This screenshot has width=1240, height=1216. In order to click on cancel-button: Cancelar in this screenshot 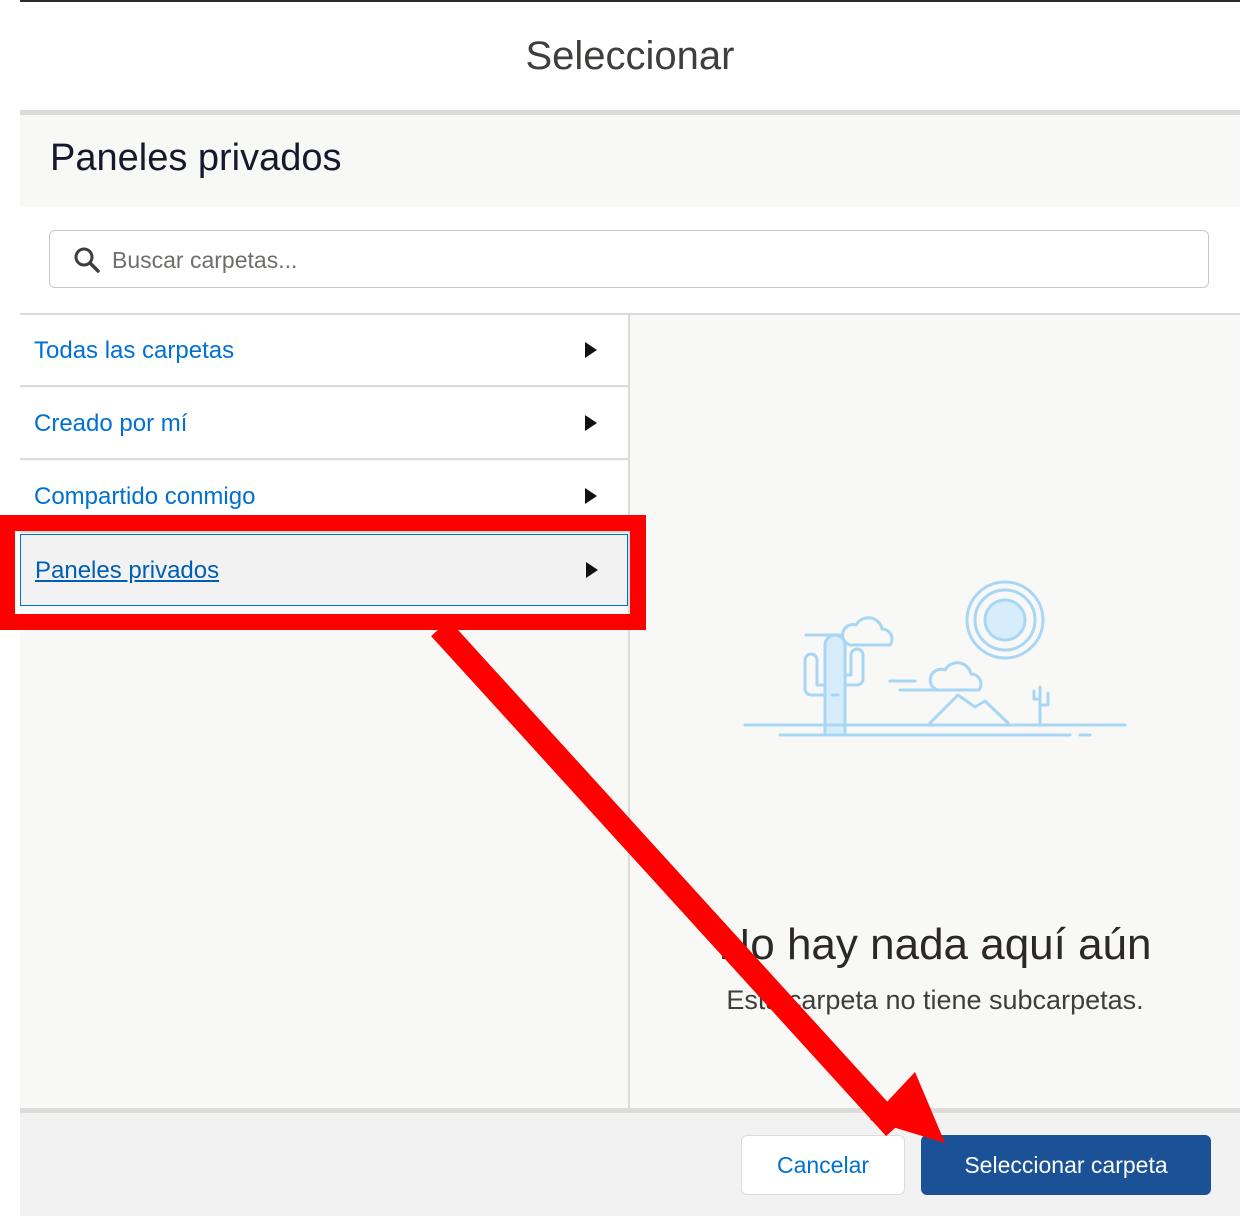, I will do `click(823, 1165)`.